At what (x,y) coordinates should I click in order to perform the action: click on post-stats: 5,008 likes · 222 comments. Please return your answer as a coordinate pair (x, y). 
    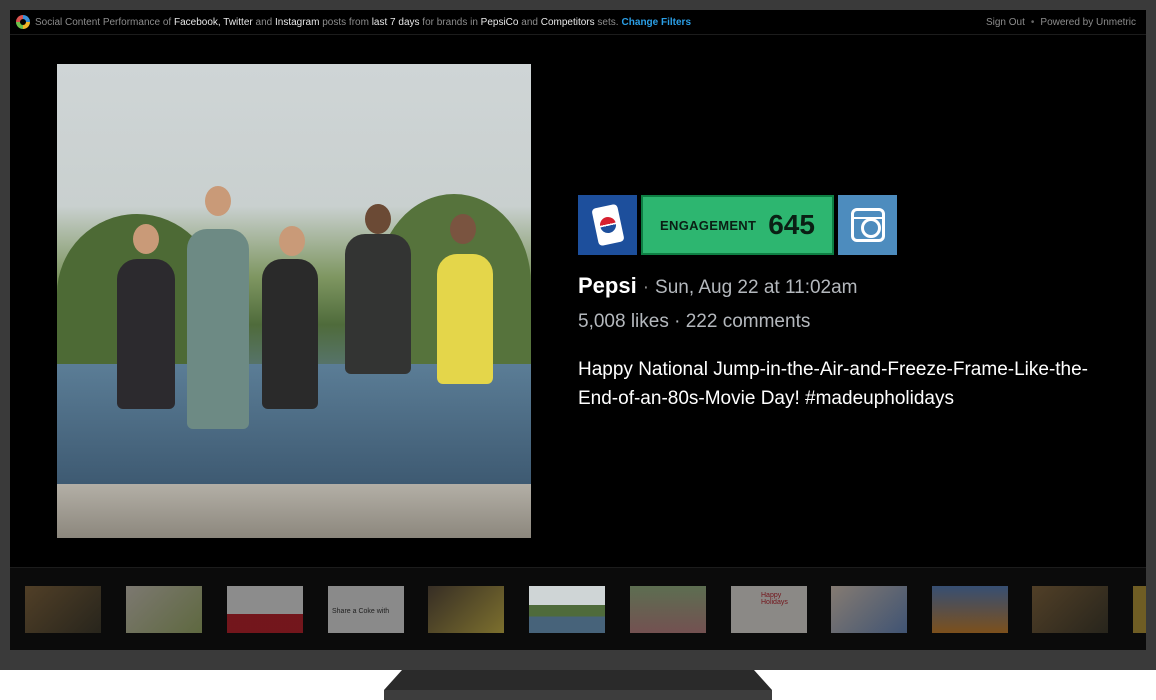
    Looking at the image, I should click on (694, 321).